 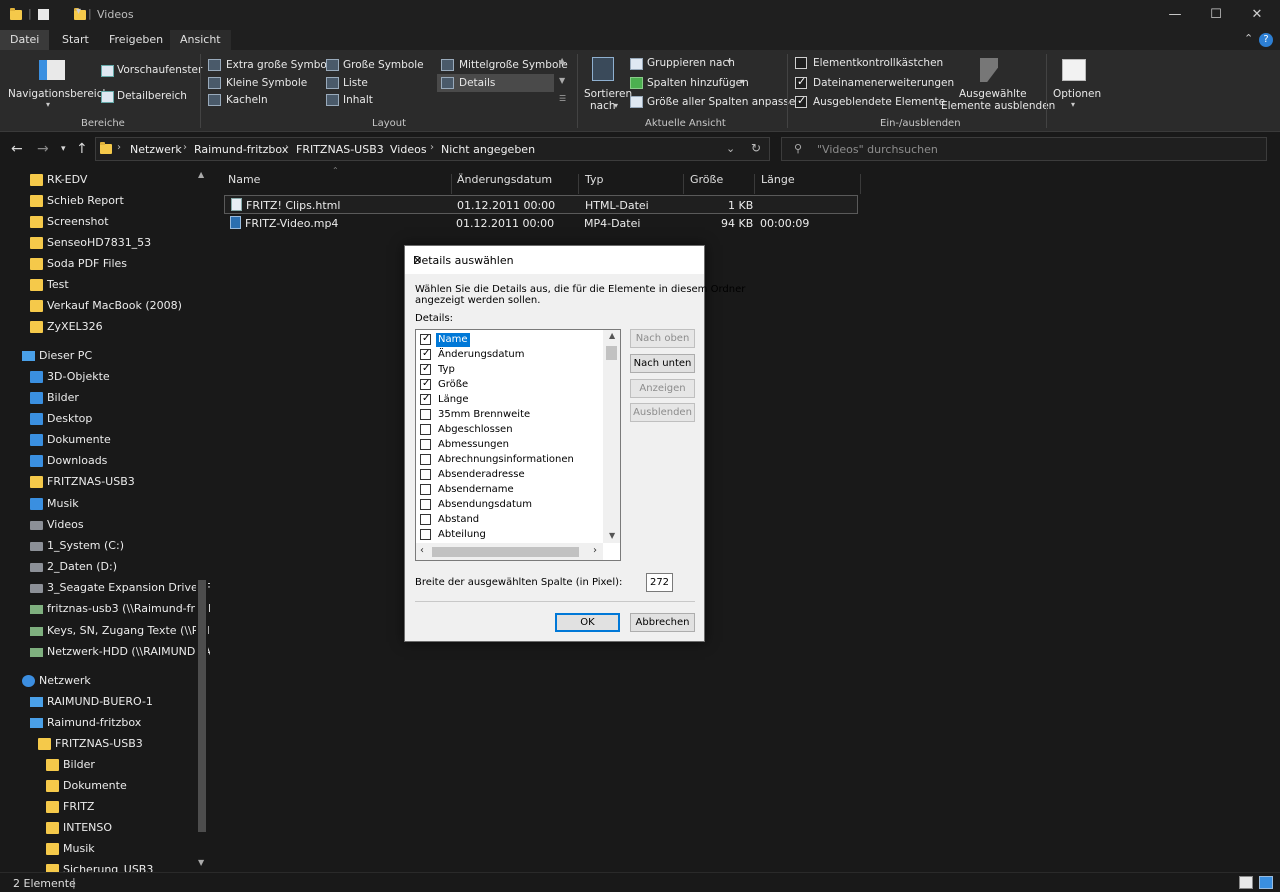 What do you see at coordinates (156, 149) in the screenshot?
I see `breadcrumb-netzwerk: Netzwerk` at bounding box center [156, 149].